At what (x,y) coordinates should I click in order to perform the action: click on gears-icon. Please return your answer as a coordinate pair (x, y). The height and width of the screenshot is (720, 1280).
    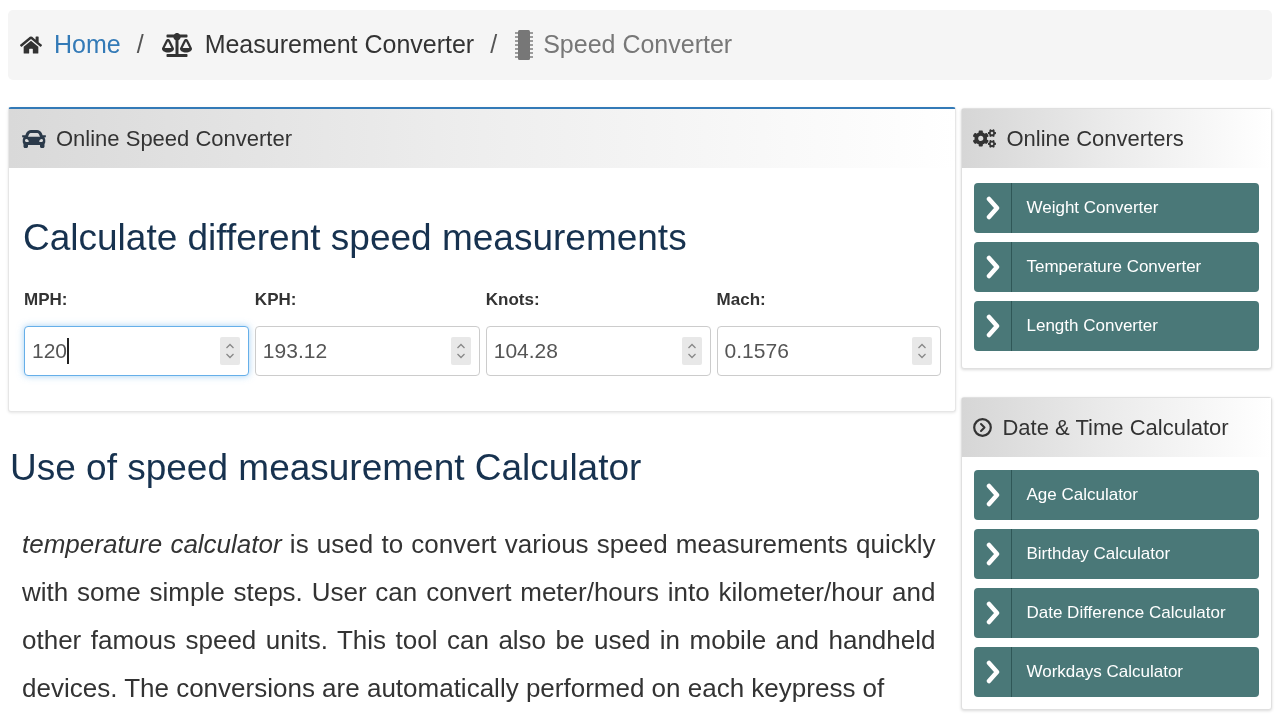
    Looking at the image, I should click on (985, 138).